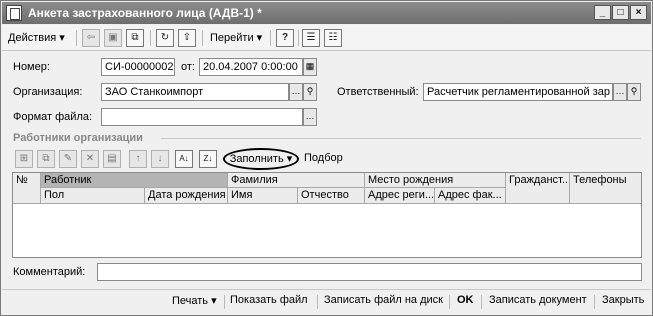  What do you see at coordinates (311, 38) in the screenshot?
I see `list-settings-icon: ☰` at bounding box center [311, 38].